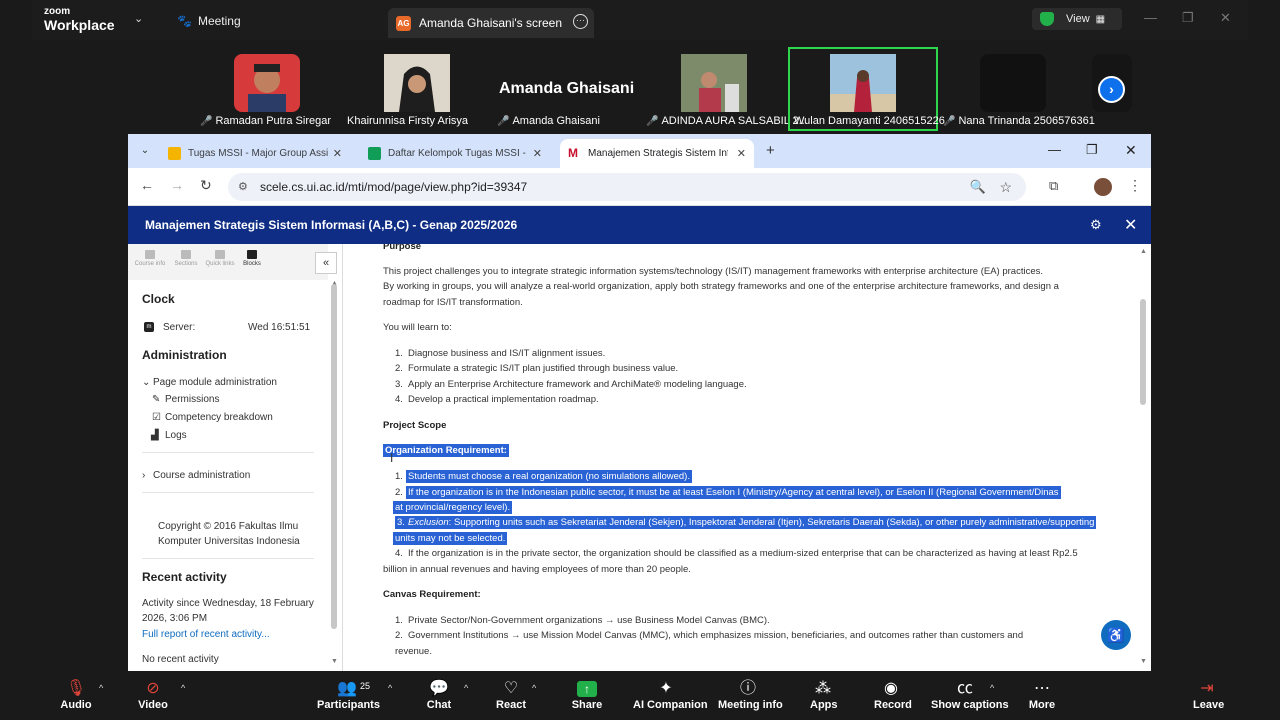 The width and height of the screenshot is (1280, 720). What do you see at coordinates (179, 327) in the screenshot?
I see `server-label: Server:` at bounding box center [179, 327].